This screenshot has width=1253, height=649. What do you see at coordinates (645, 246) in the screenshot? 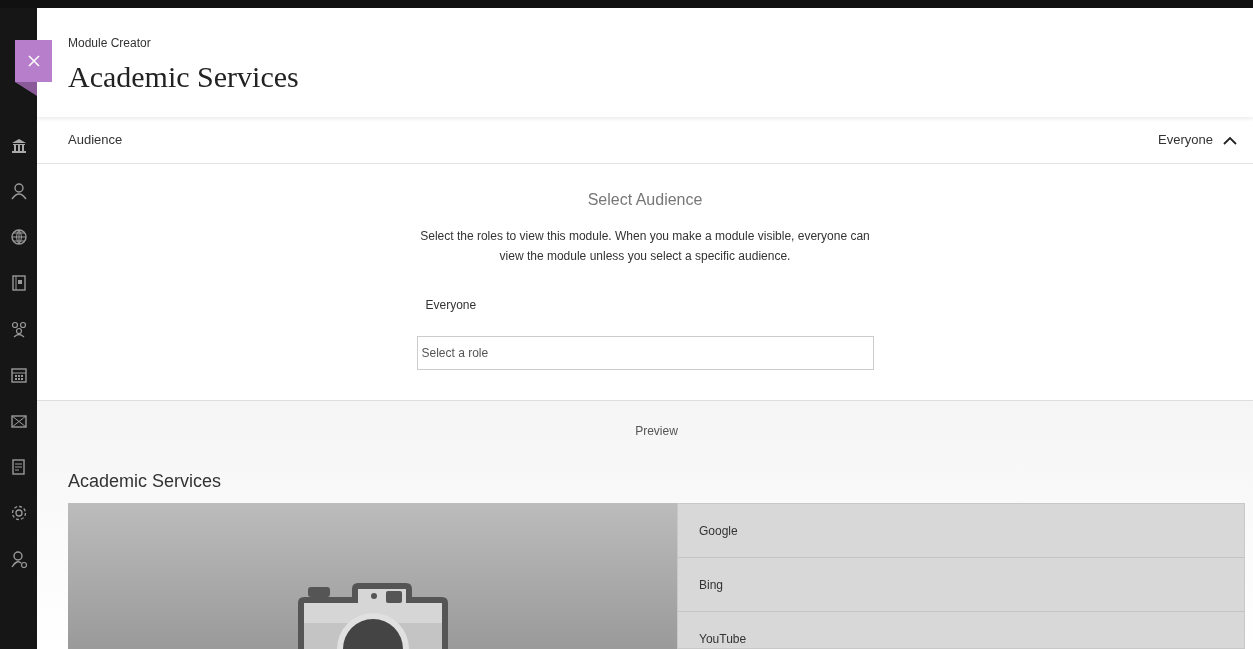
I see `description: Select the roles to view this module. When you make a module visible, everyone can view the module unless you select a specific audience.` at bounding box center [645, 246].